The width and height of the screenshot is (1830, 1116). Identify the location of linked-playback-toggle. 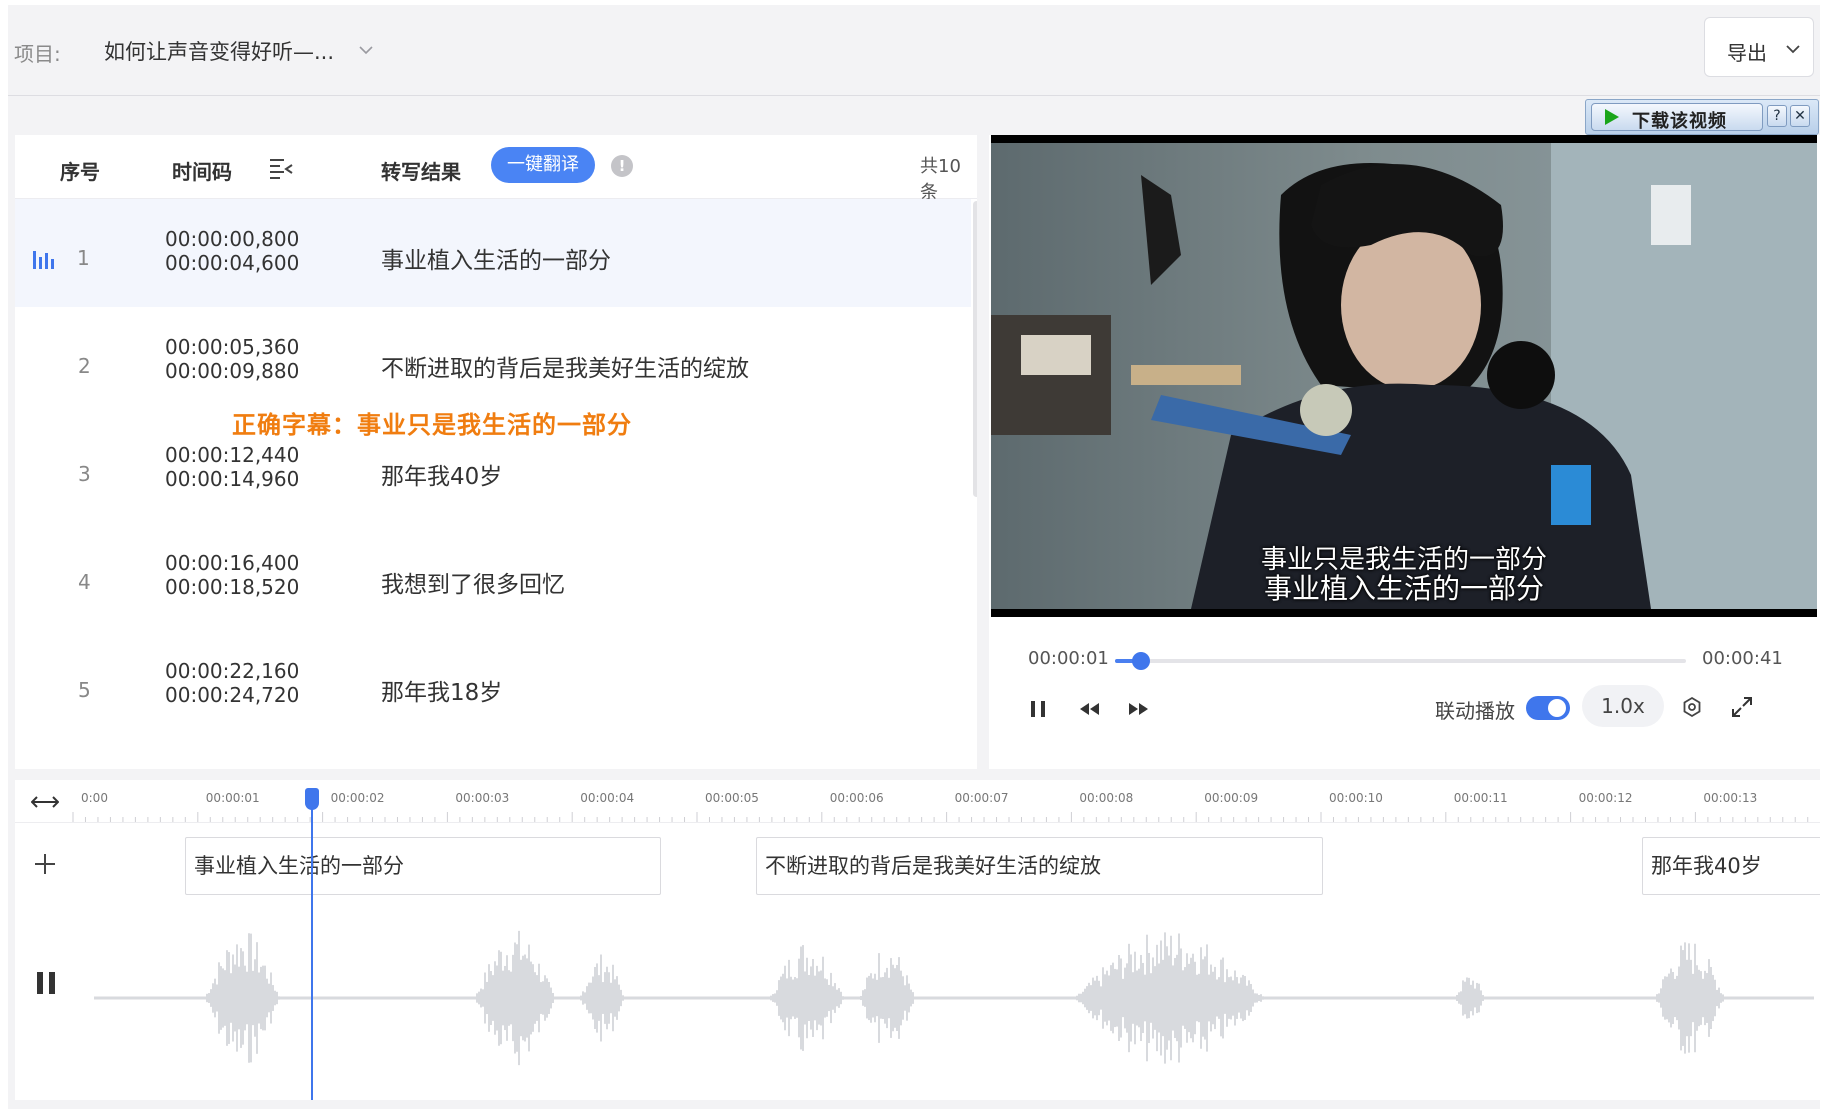
(1548, 708).